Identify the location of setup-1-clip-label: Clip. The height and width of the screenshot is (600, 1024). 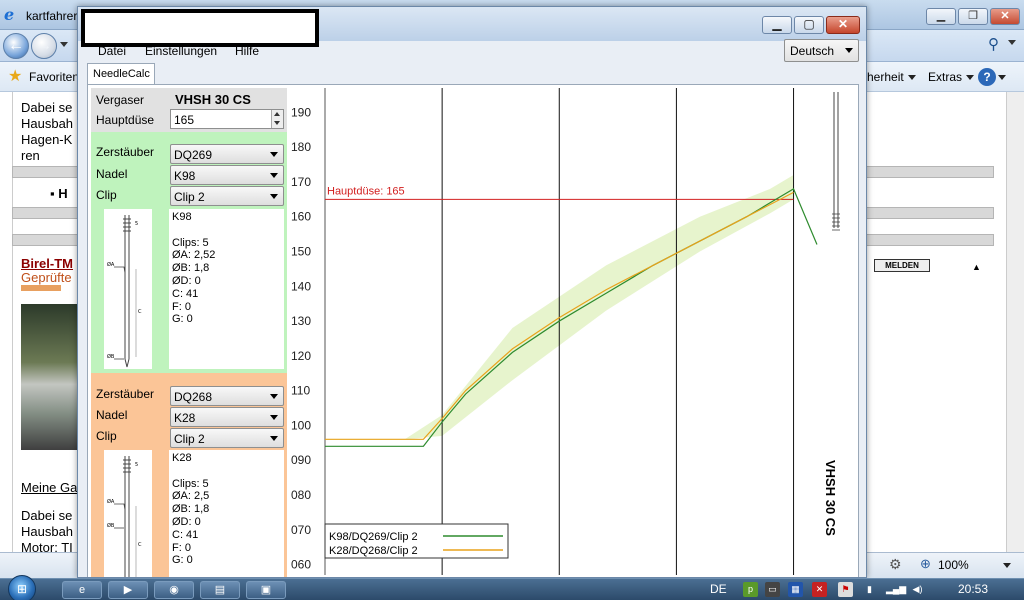
(106, 195).